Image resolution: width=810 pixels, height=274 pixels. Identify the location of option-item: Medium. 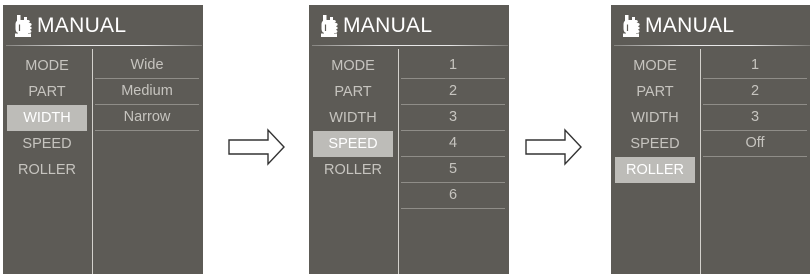
(147, 92).